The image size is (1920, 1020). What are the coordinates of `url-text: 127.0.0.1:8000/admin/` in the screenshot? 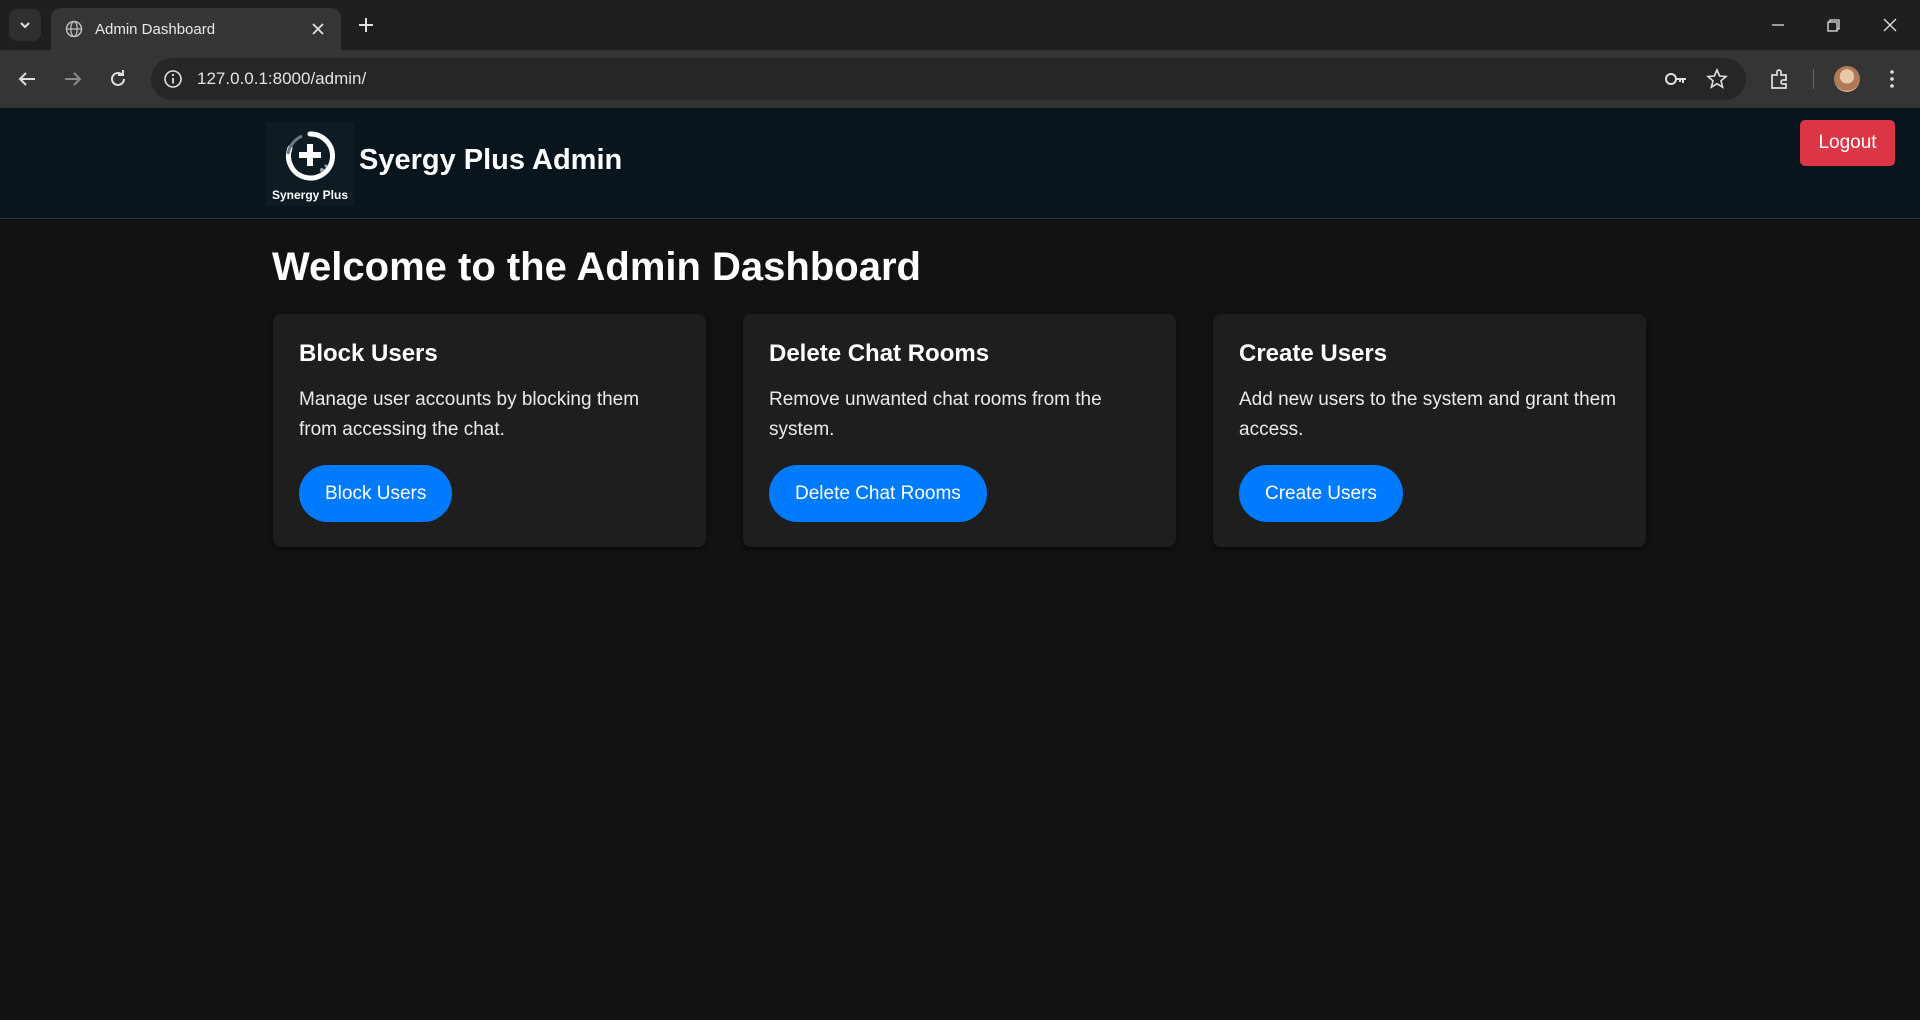 It's located at (281, 79).